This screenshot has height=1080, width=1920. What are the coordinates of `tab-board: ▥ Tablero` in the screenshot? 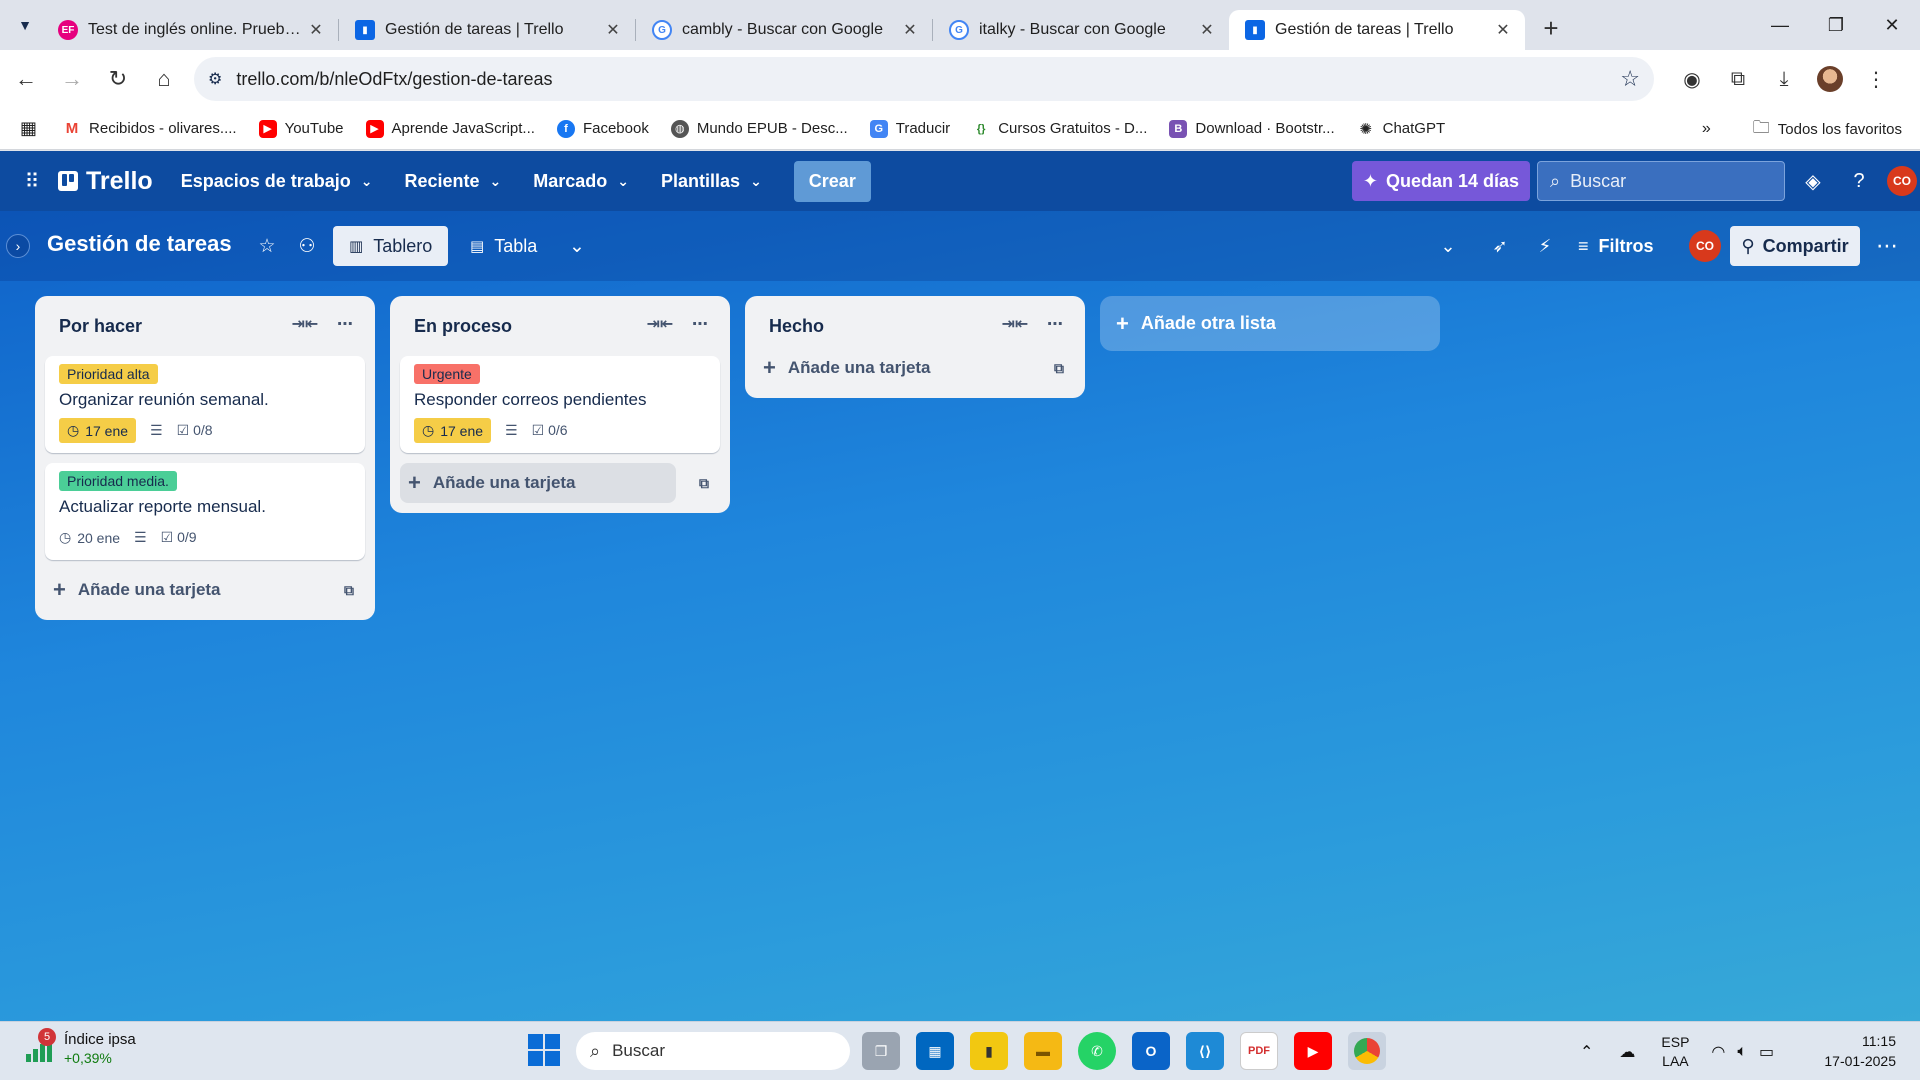 It's located at (391, 246).